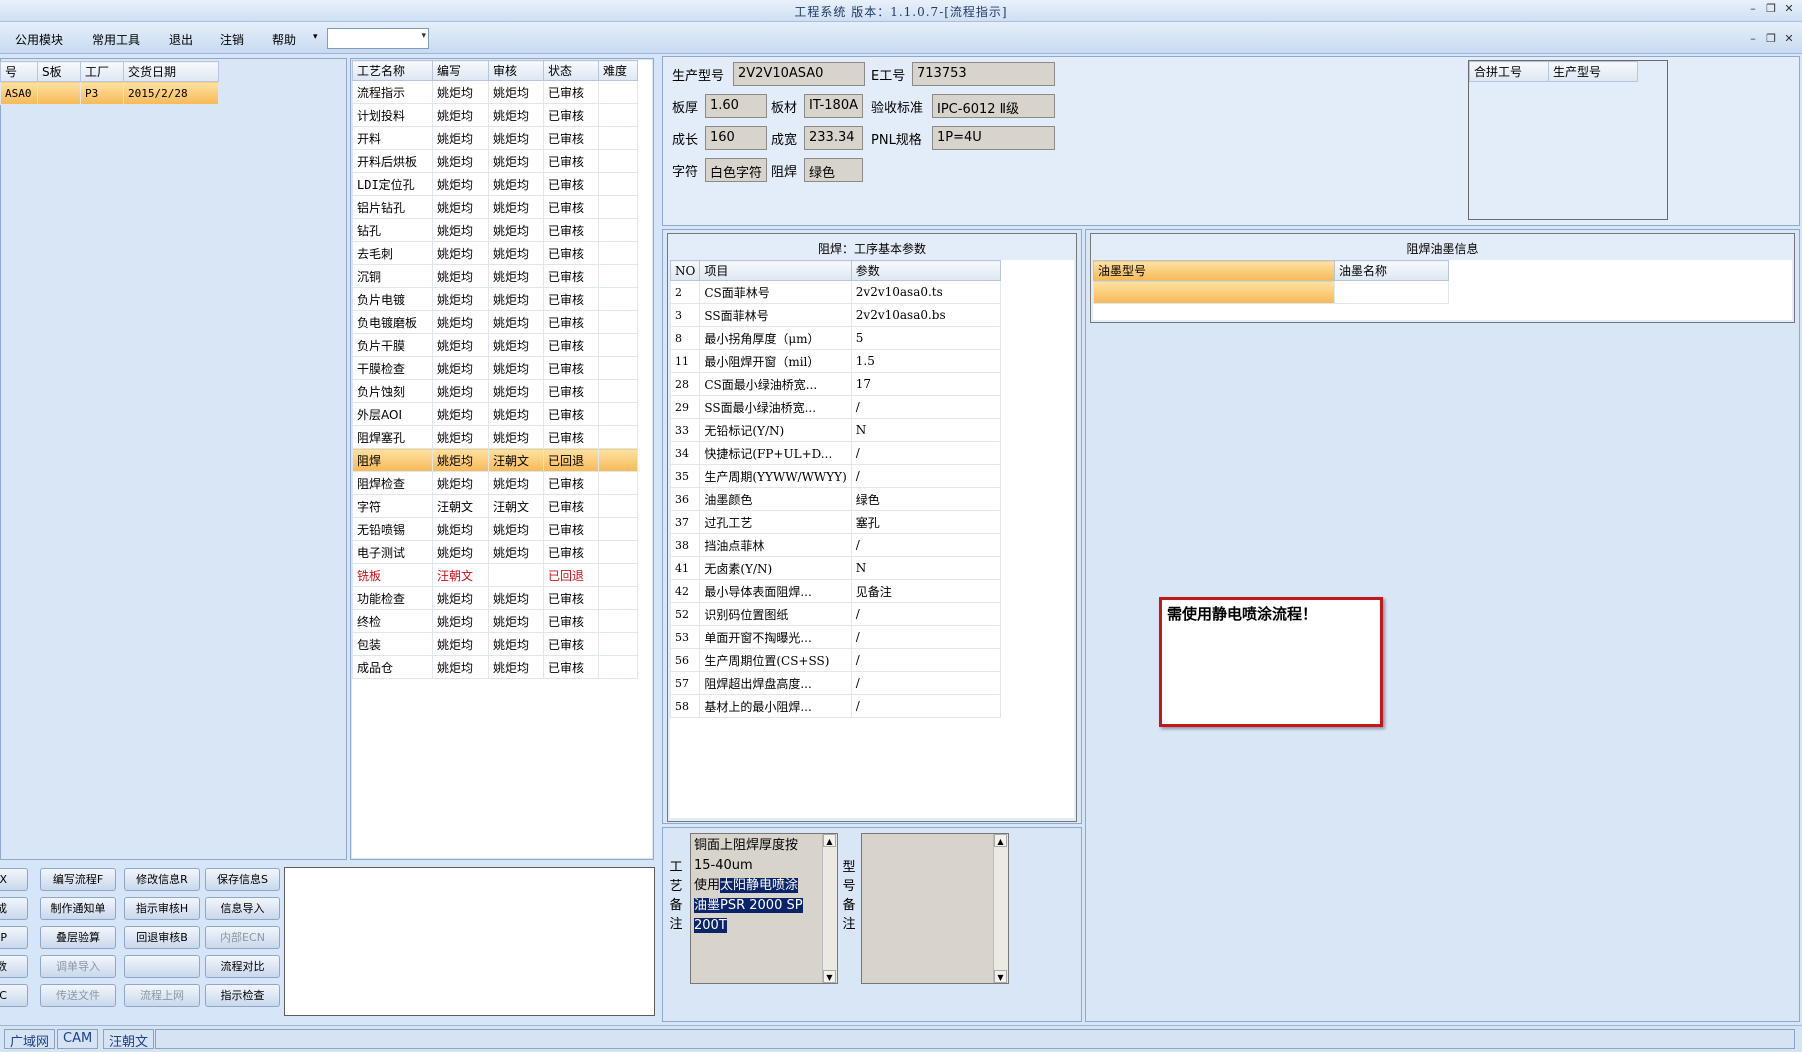 This screenshot has width=1802, height=1052. Describe the element at coordinates (495, 391) in the screenshot. I see `table-row: 负片蚀刻 姚炬均 姚炬均 已审核` at that location.